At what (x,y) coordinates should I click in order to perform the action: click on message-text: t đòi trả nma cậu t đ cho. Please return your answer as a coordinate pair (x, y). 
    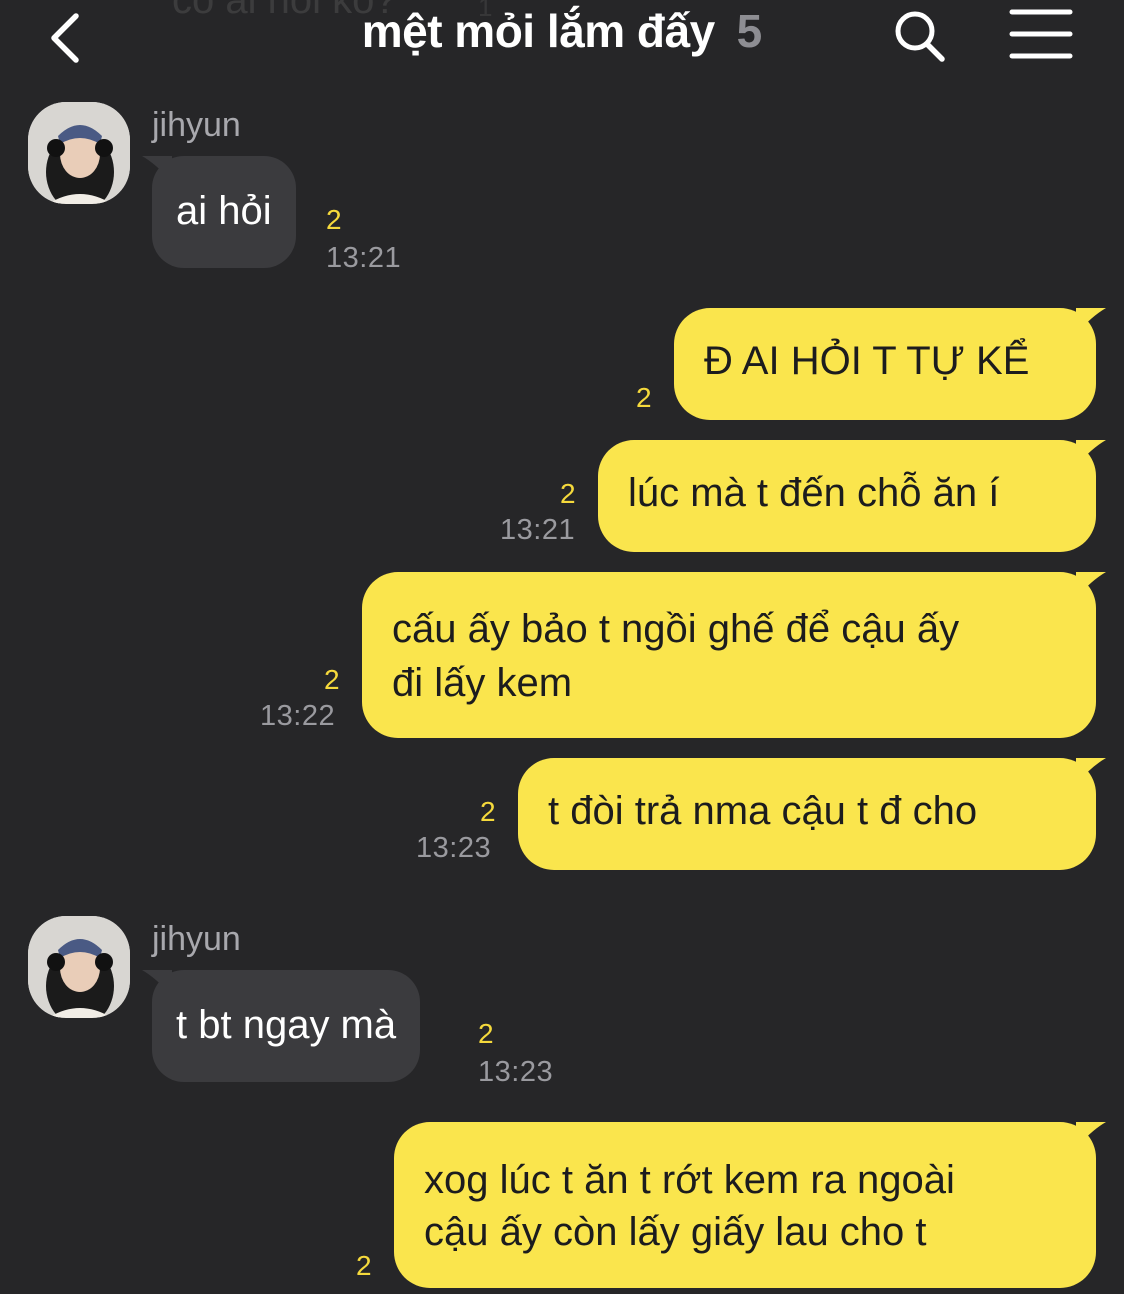
    Looking at the image, I should click on (763, 811).